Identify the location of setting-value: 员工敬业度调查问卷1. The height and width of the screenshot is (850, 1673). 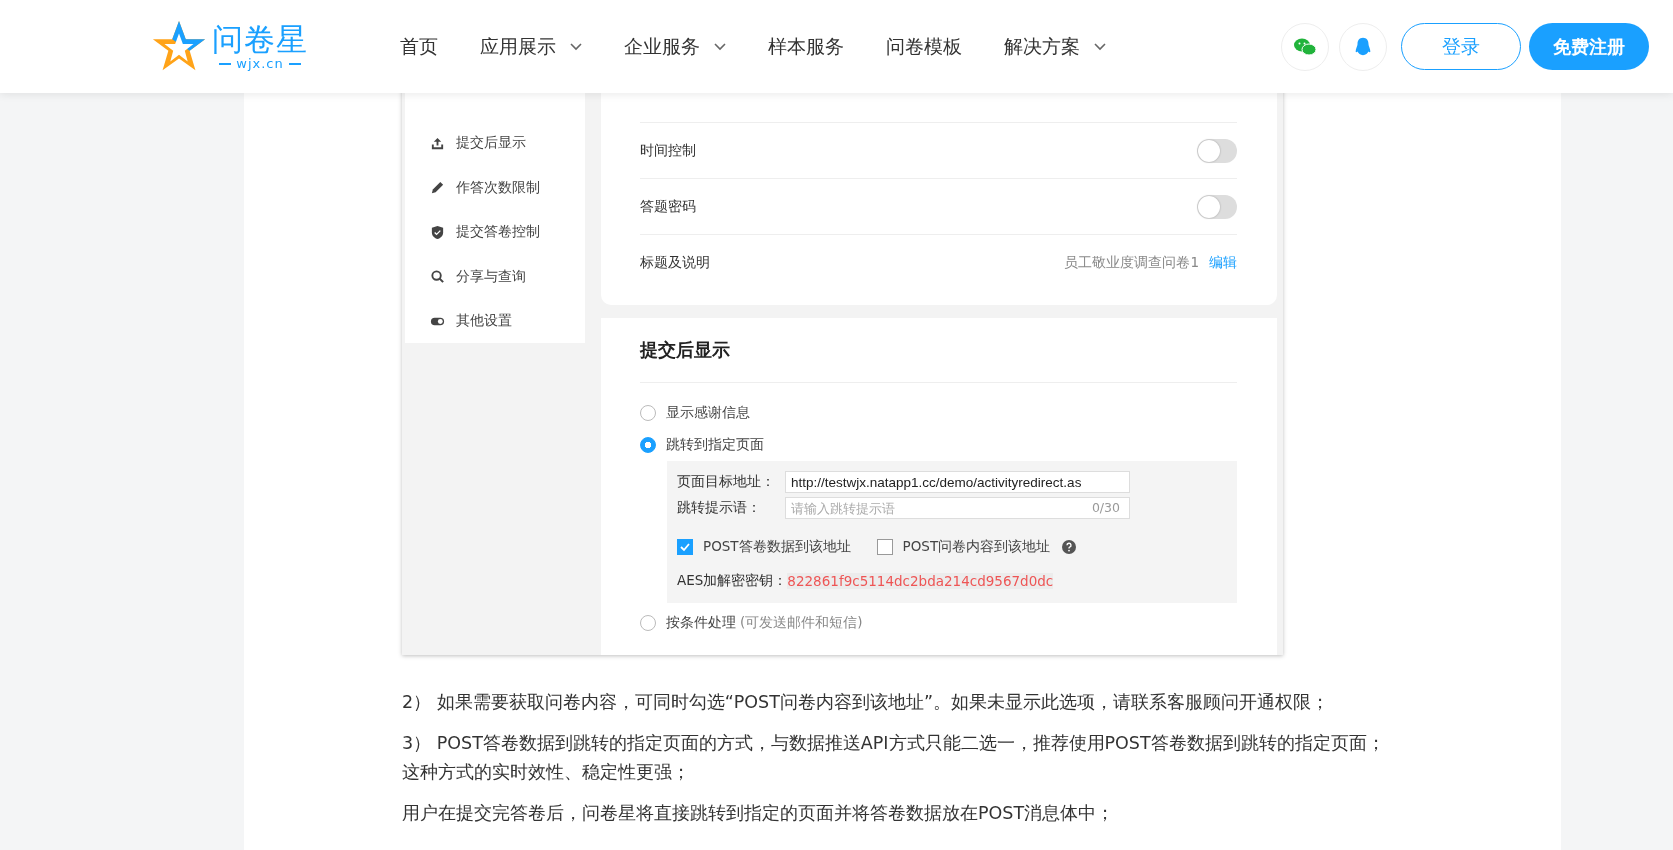
(1131, 262).